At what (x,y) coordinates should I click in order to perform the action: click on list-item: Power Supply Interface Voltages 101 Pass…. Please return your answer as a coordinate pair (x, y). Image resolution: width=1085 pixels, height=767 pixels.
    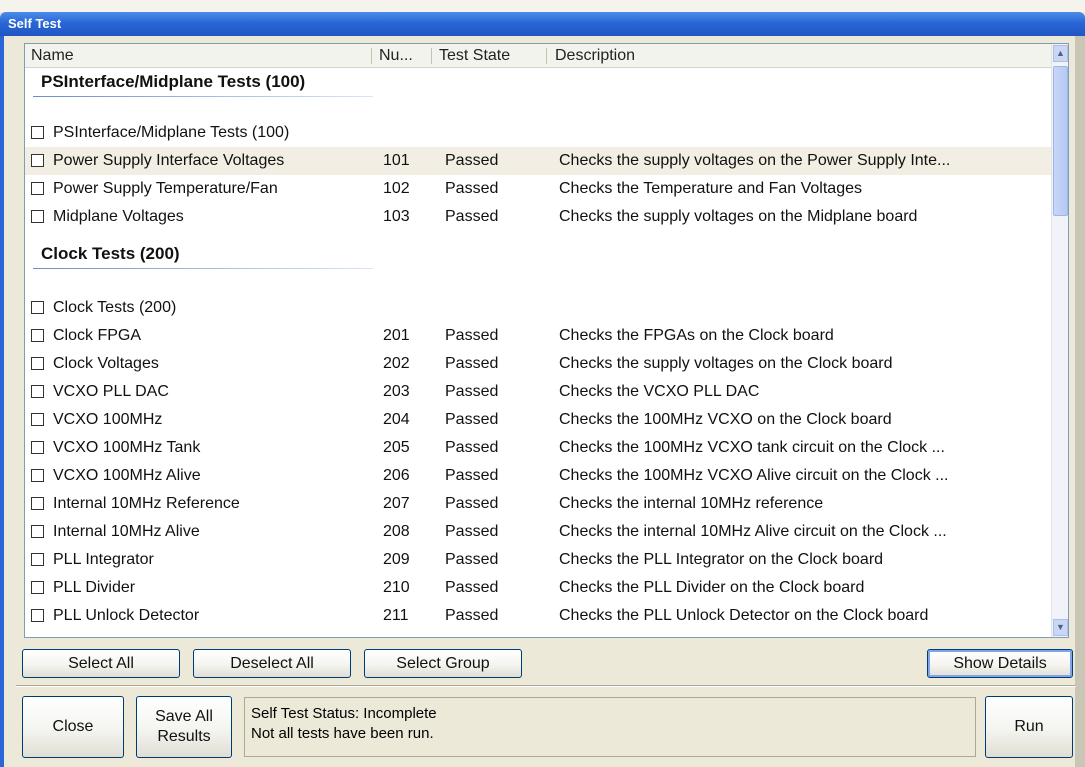
    Looking at the image, I should click on (539, 161).